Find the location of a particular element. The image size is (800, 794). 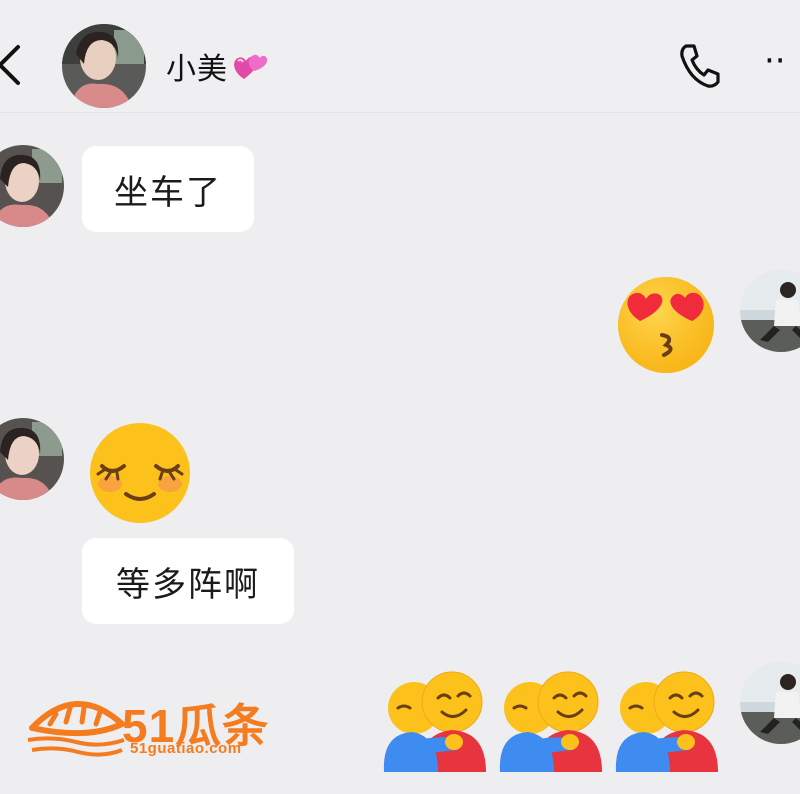

contact-avatar is located at coordinates (104, 66).